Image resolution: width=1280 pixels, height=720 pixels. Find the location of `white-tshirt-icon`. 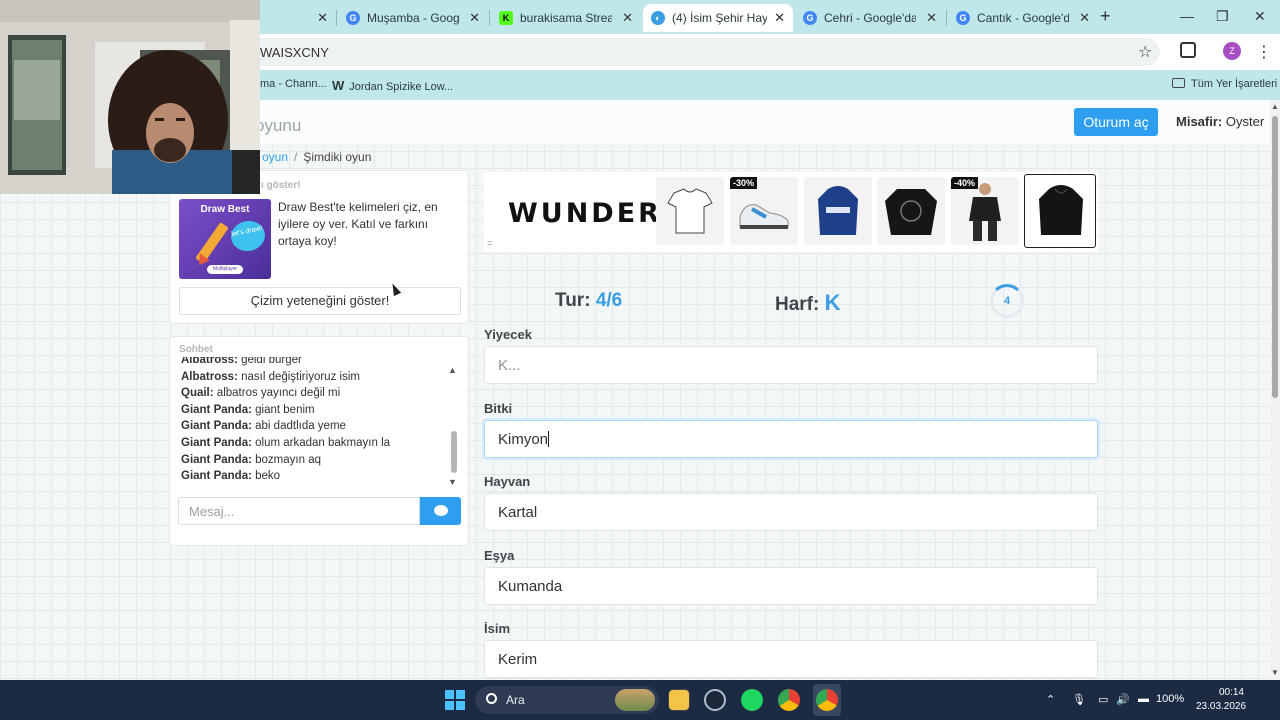

white-tshirt-icon is located at coordinates (690, 211).